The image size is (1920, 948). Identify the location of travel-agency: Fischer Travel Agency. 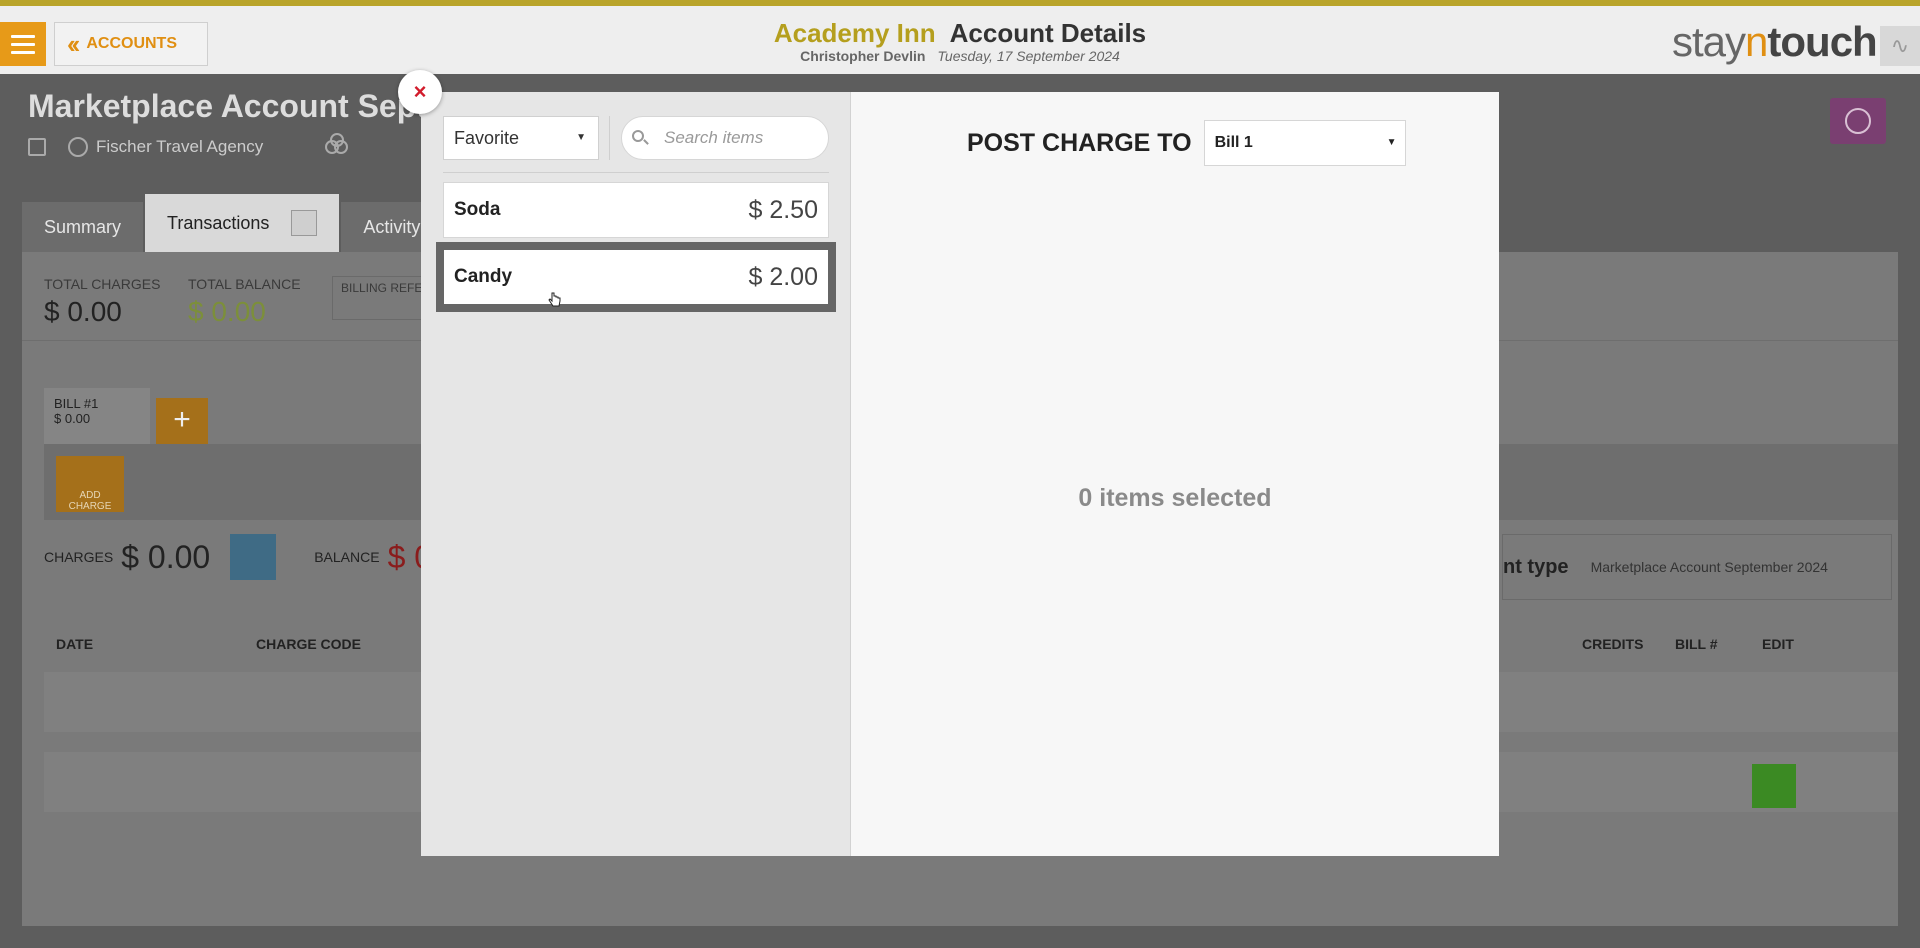
(165, 147).